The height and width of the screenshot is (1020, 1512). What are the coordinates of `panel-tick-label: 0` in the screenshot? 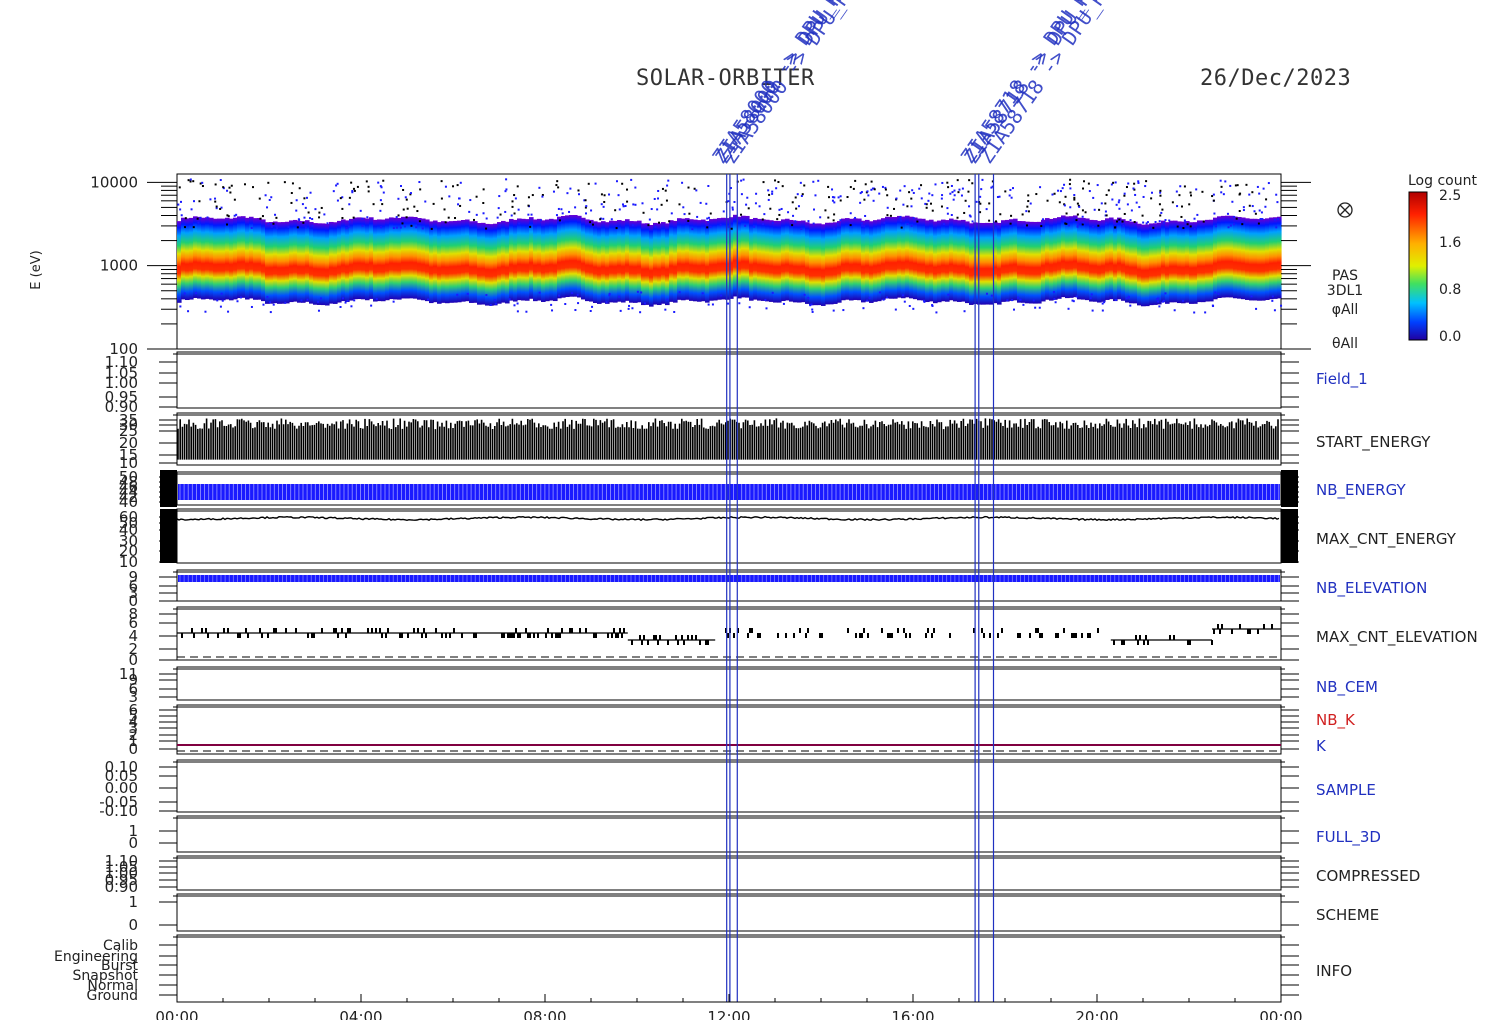 It's located at (133, 843).